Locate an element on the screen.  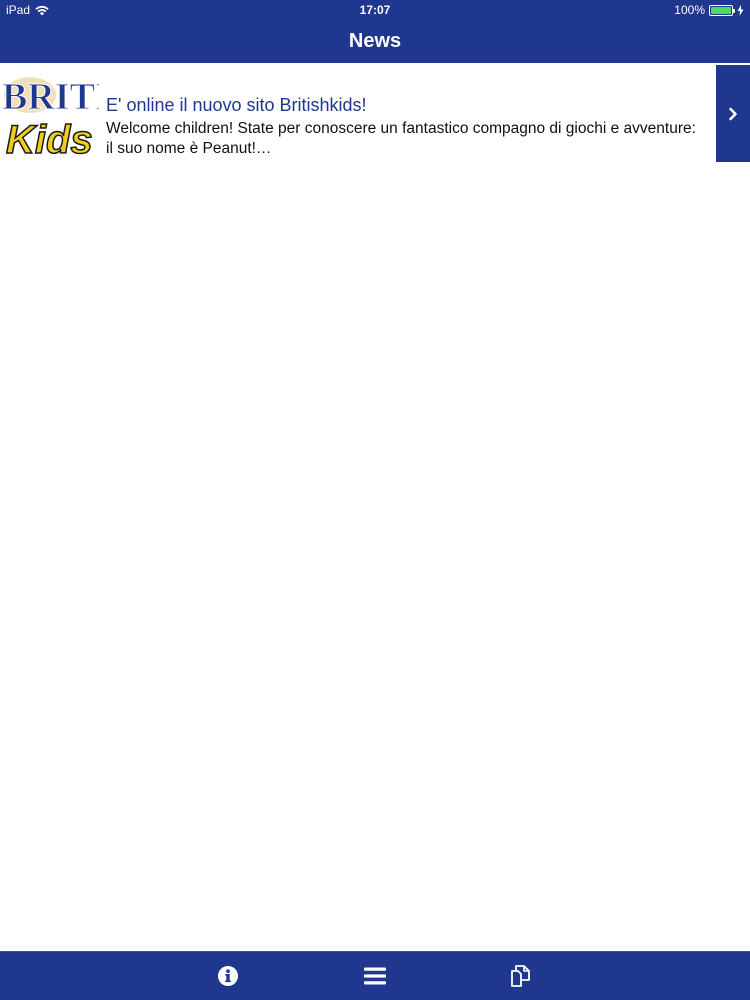
status-bar: iPad 17:07 100% is located at coordinates (375, 10).